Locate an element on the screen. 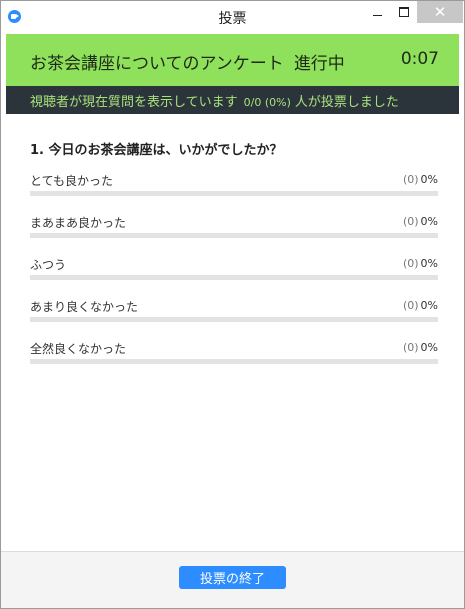 Image resolution: width=465 pixels, height=609 pixels. vote-status-text: 視聴者が現在質問を表示しています 0/0 (0%) 人が投票しました is located at coordinates (214, 100).